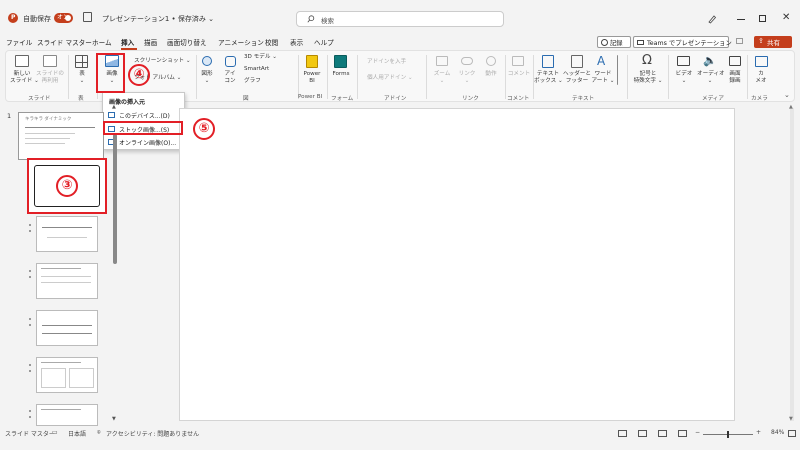 Image resolution: width=800 pixels, height=450 pixels. What do you see at coordinates (24, 78) in the screenshot?
I see `new-slide-button: 新しい スライド ⌄` at bounding box center [24, 78].